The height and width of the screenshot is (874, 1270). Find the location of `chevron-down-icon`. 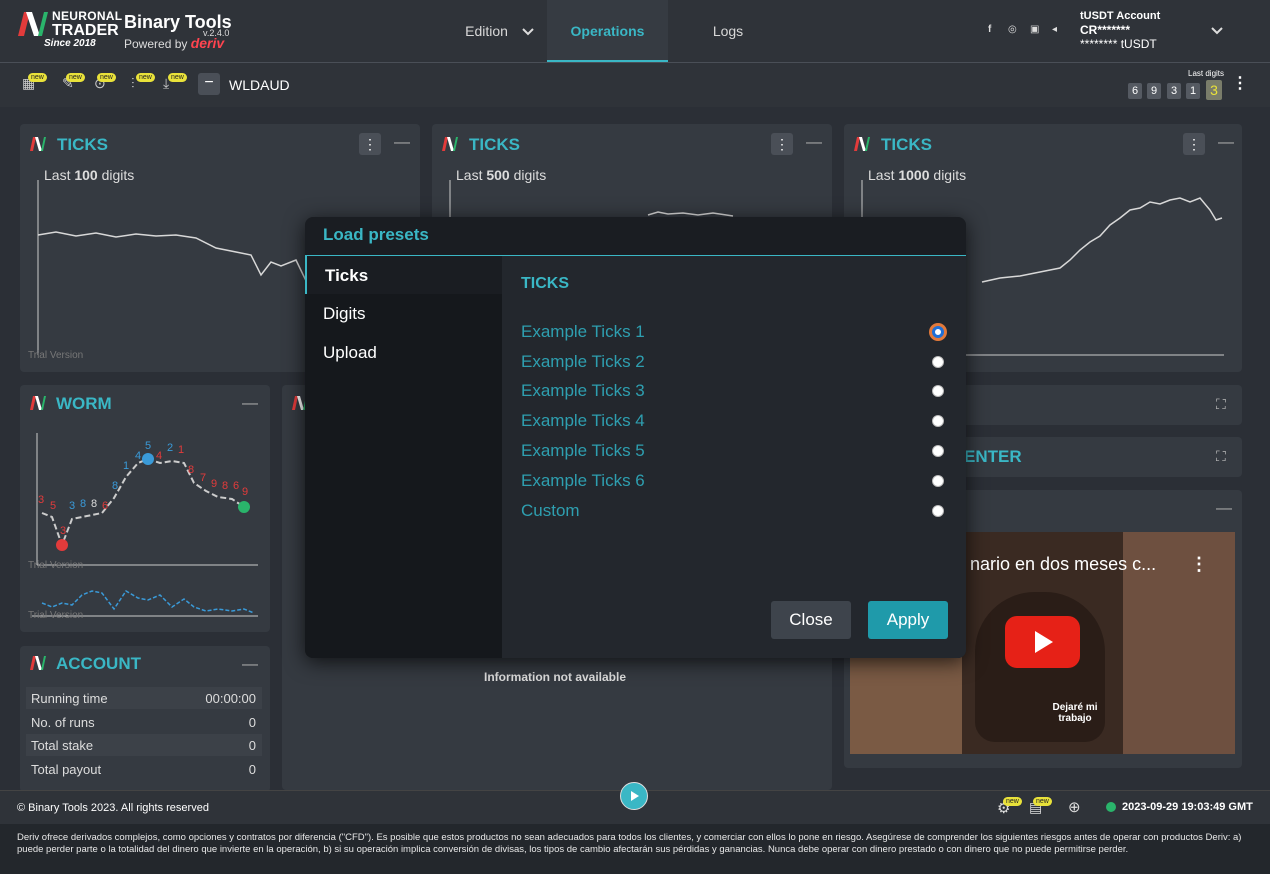

chevron-down-icon is located at coordinates (528, 32).